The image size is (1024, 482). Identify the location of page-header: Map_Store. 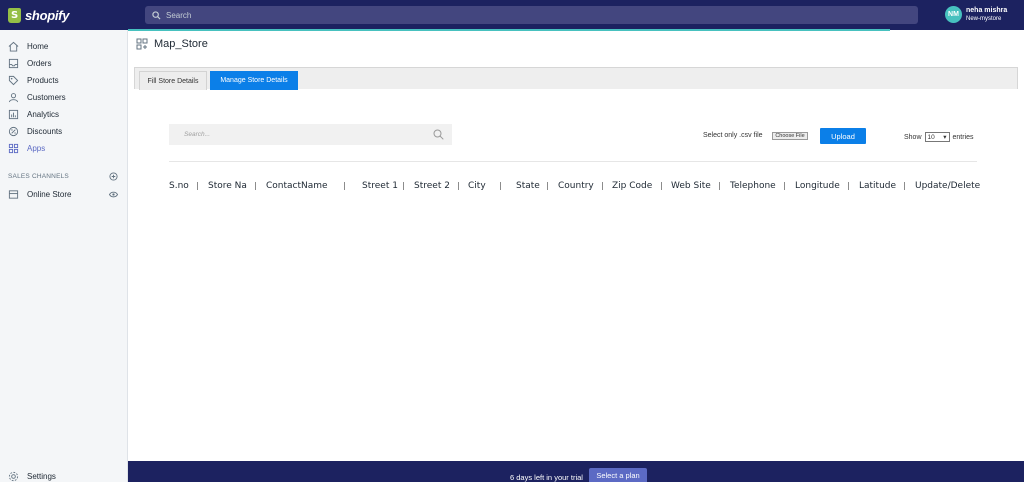
(172, 44).